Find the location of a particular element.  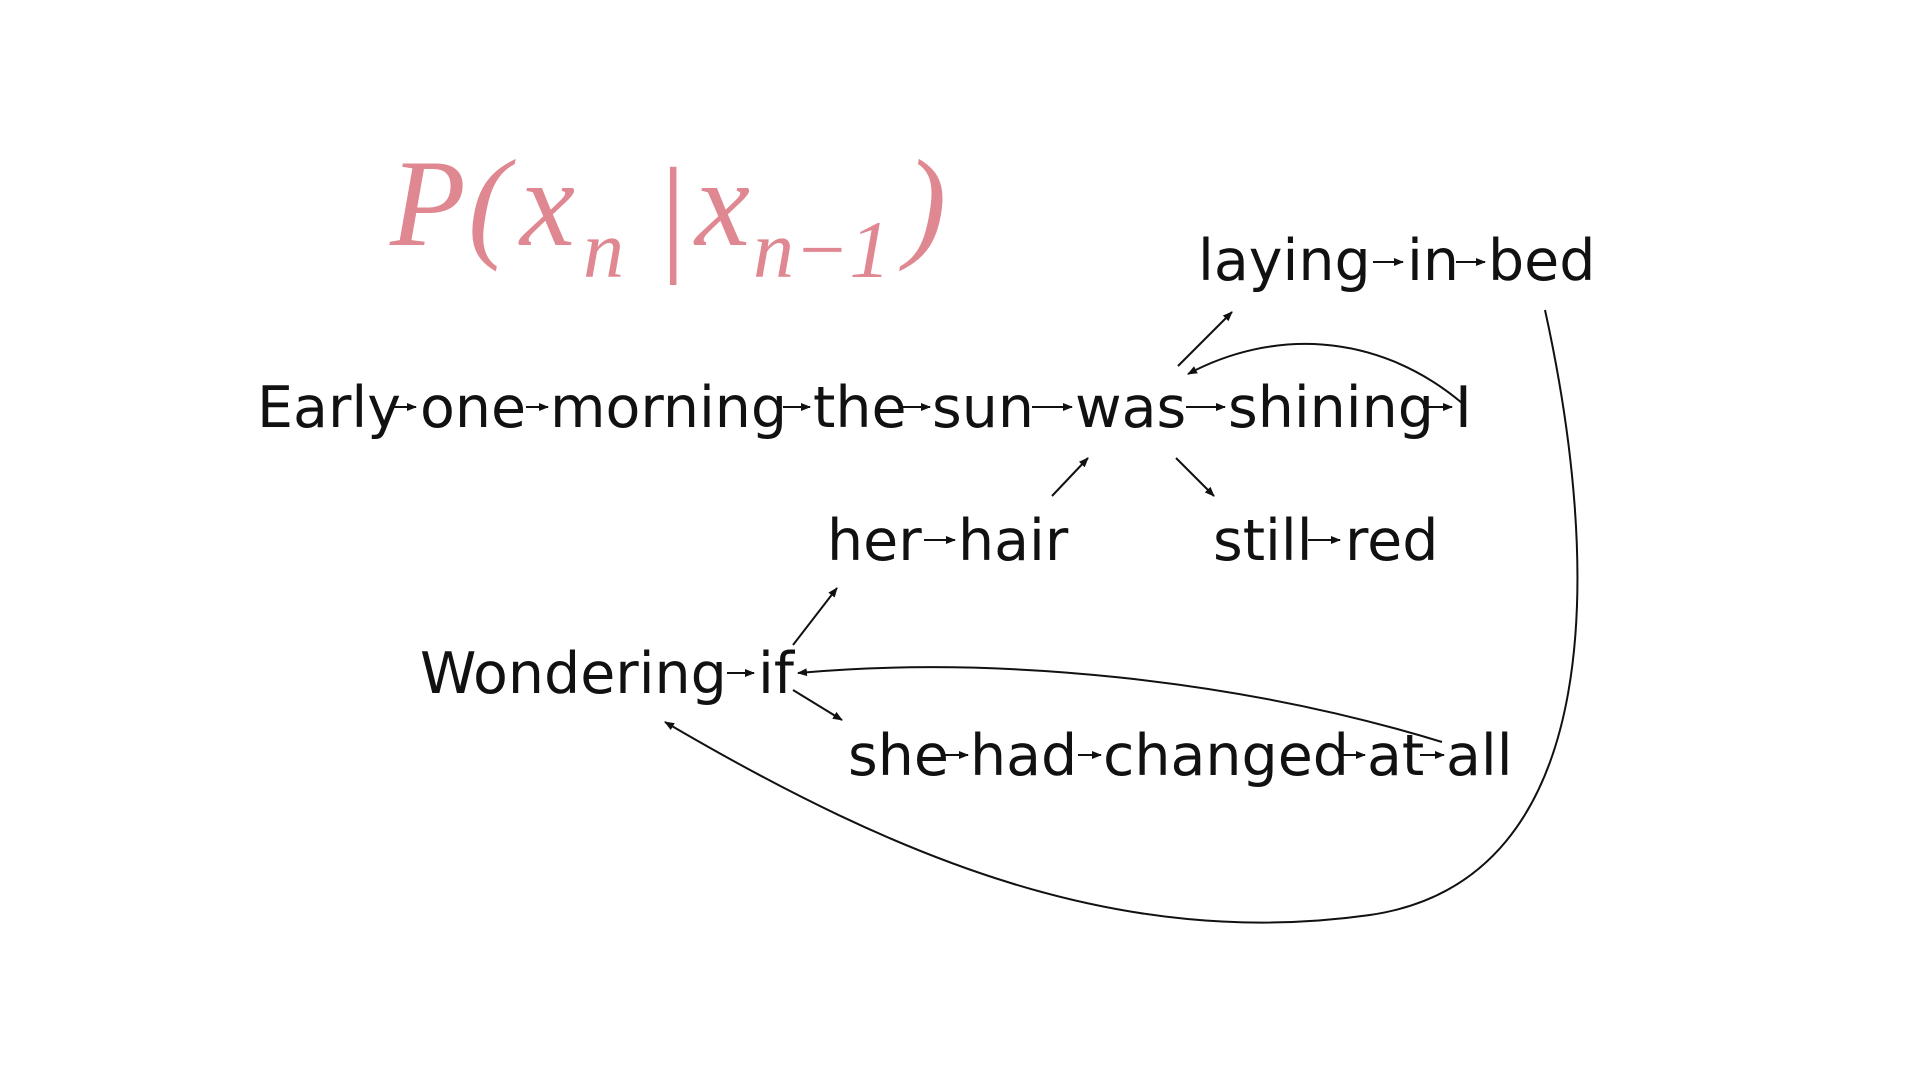

word-hair: hair is located at coordinates (1013, 541).